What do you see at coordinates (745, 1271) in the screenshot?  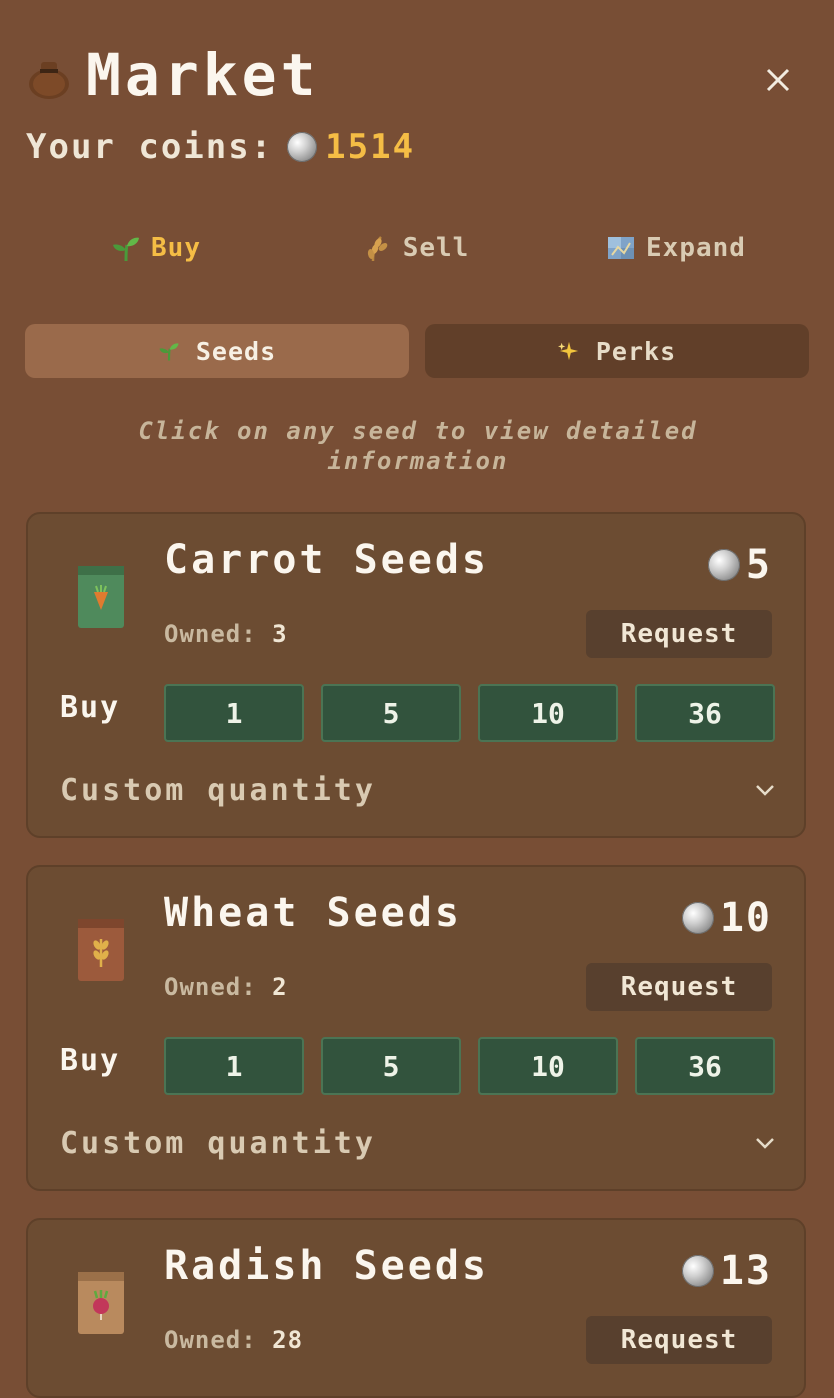 I see `price-value: 13` at bounding box center [745, 1271].